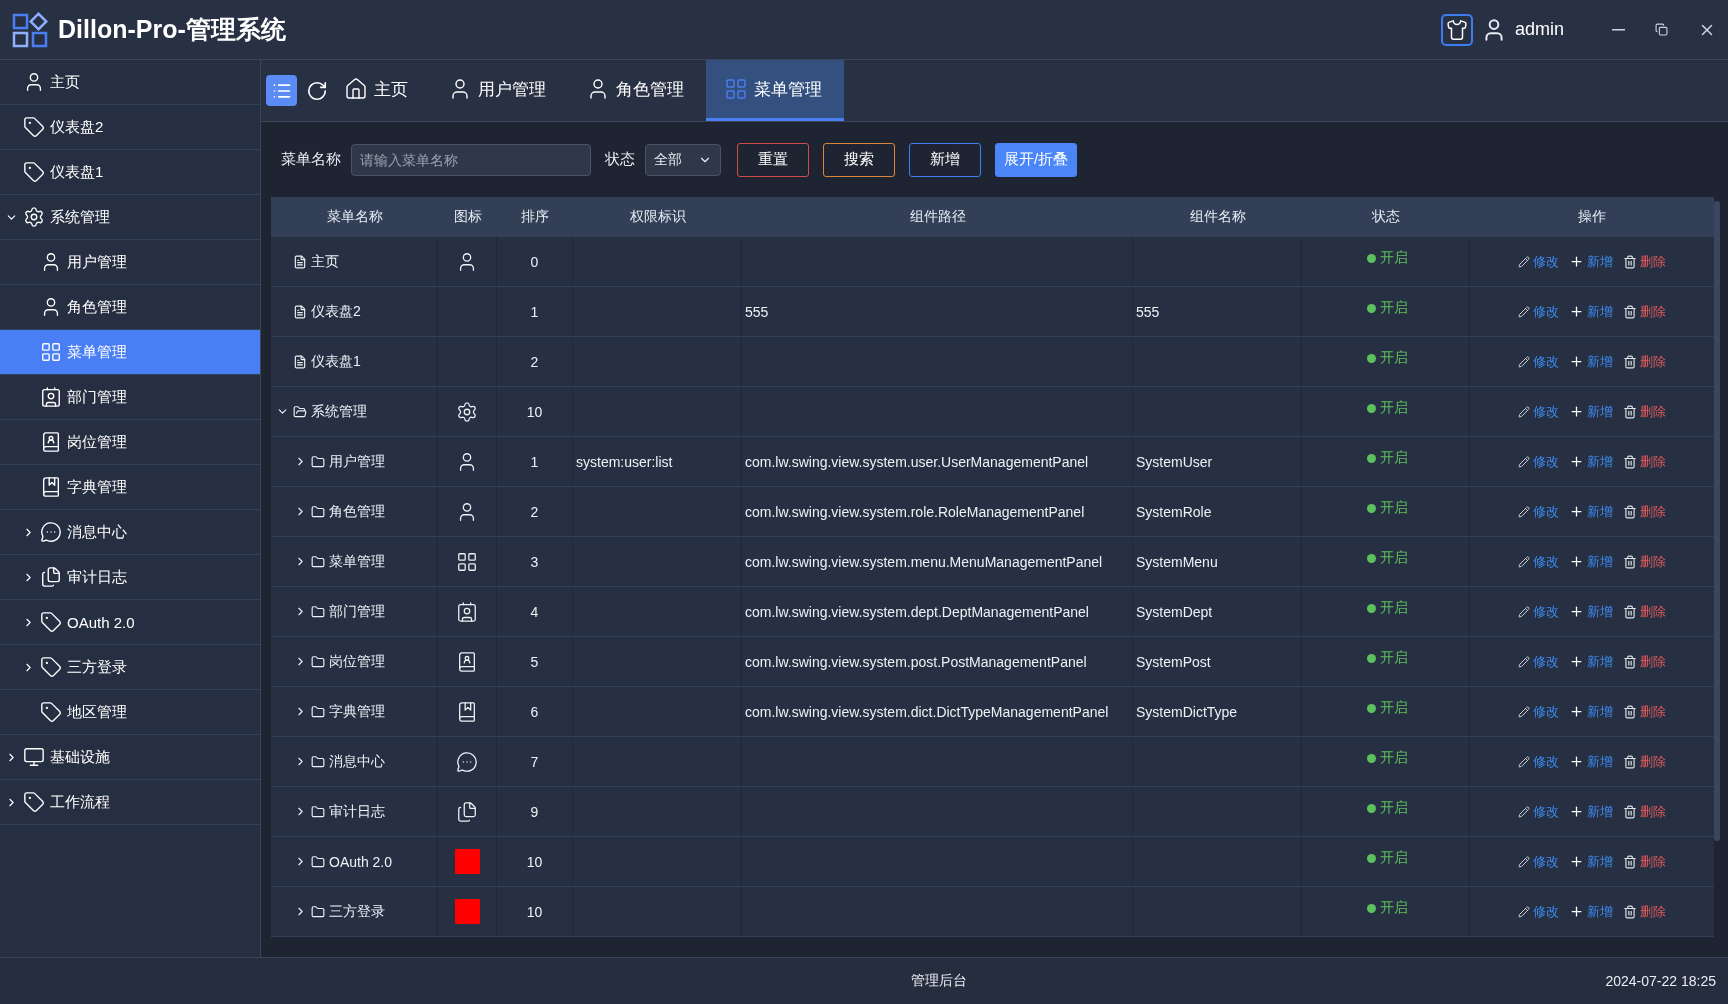 This screenshot has height=1004, width=1728. Describe the element at coordinates (281, 90) in the screenshot. I see `menu-button` at that location.